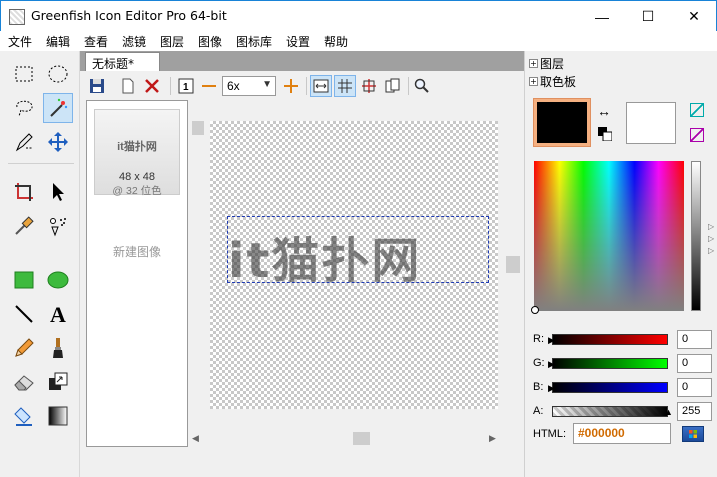 The image size is (717, 477). Describe the element at coordinates (651, 123) in the screenshot. I see `secondary-color-swatch` at that location.